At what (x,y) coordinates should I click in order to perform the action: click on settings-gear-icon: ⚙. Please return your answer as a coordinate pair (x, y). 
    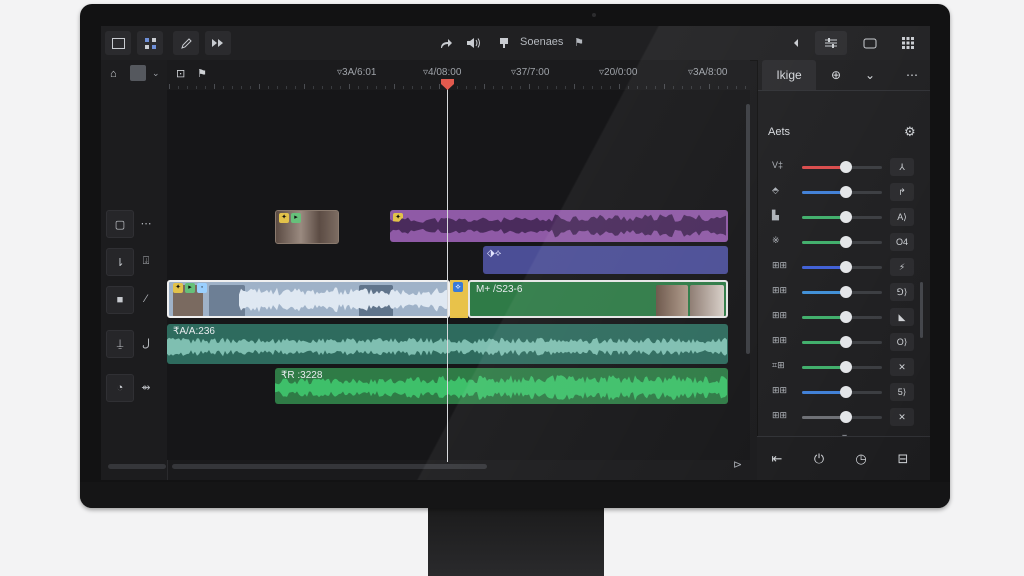
    Looking at the image, I should click on (910, 132).